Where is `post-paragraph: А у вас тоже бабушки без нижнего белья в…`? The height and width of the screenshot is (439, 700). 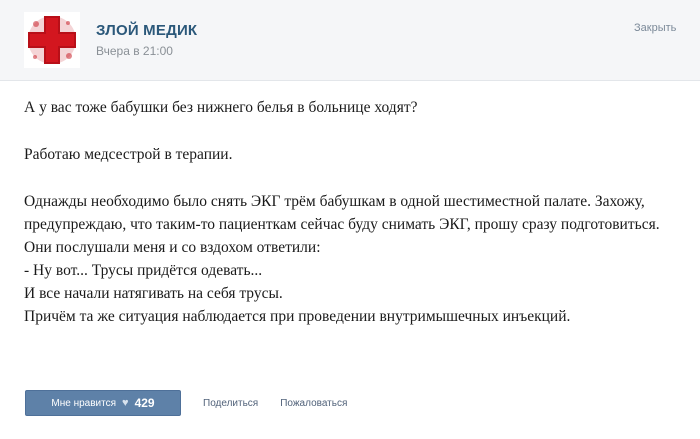 post-paragraph: А у вас тоже бабушки без нижнего белья в… is located at coordinates (221, 107).